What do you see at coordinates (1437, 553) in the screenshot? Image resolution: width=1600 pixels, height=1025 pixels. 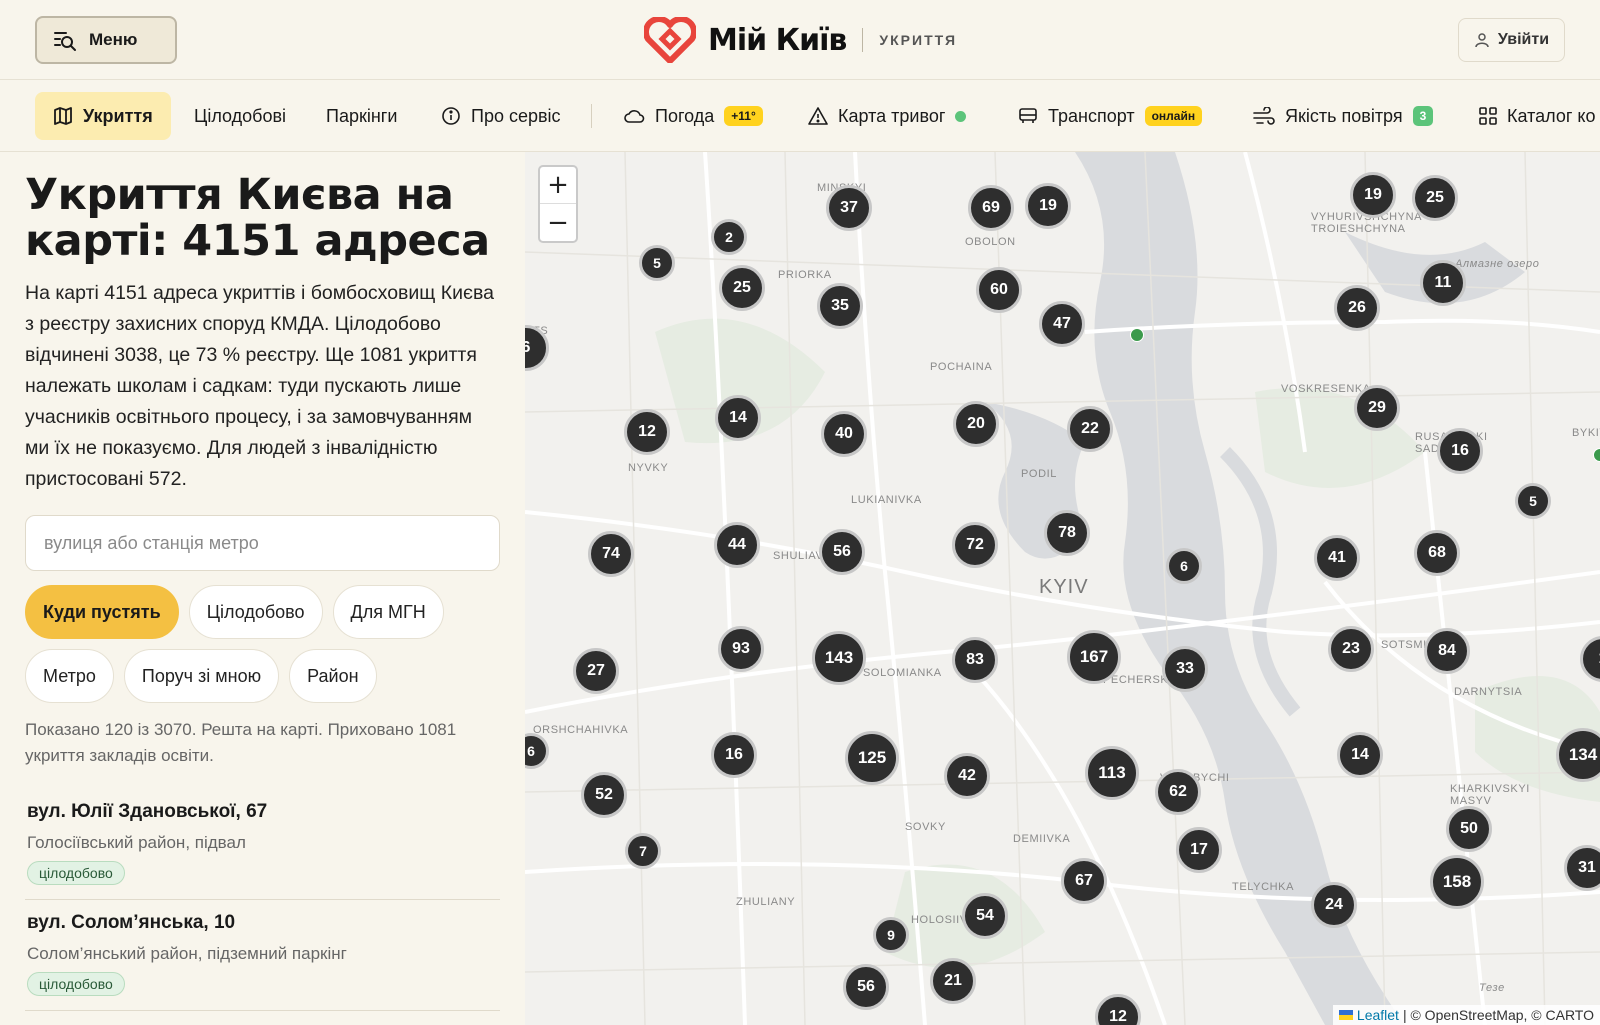 I see `cluster-marker: 68` at bounding box center [1437, 553].